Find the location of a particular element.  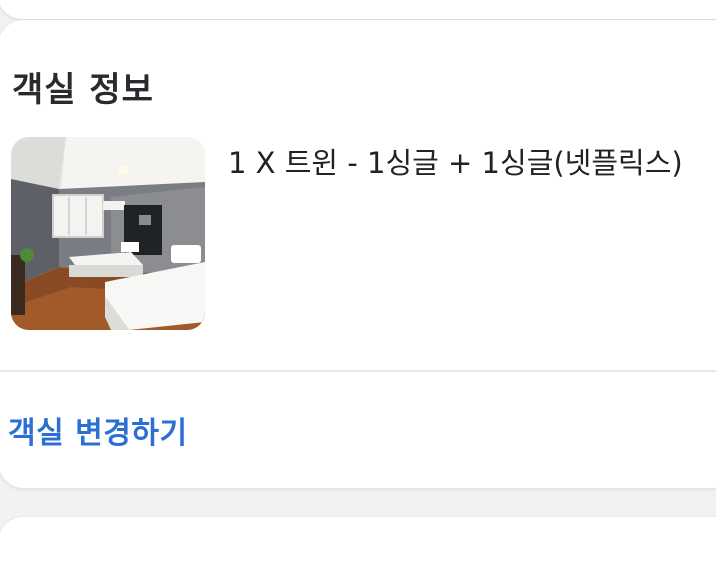

room-photo is located at coordinates (108, 233).